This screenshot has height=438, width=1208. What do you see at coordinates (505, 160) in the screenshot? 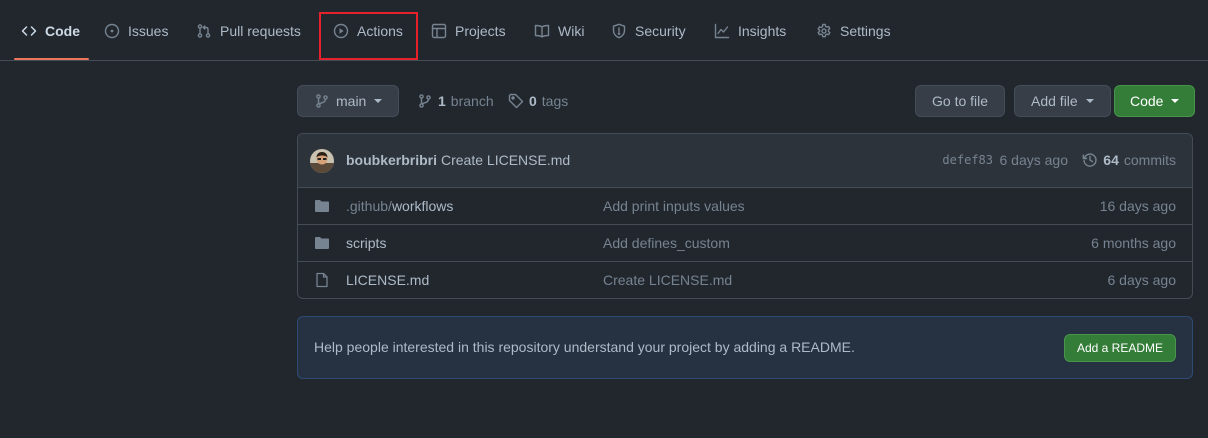
I see `commit-message: Create LICENSE.md` at bounding box center [505, 160].